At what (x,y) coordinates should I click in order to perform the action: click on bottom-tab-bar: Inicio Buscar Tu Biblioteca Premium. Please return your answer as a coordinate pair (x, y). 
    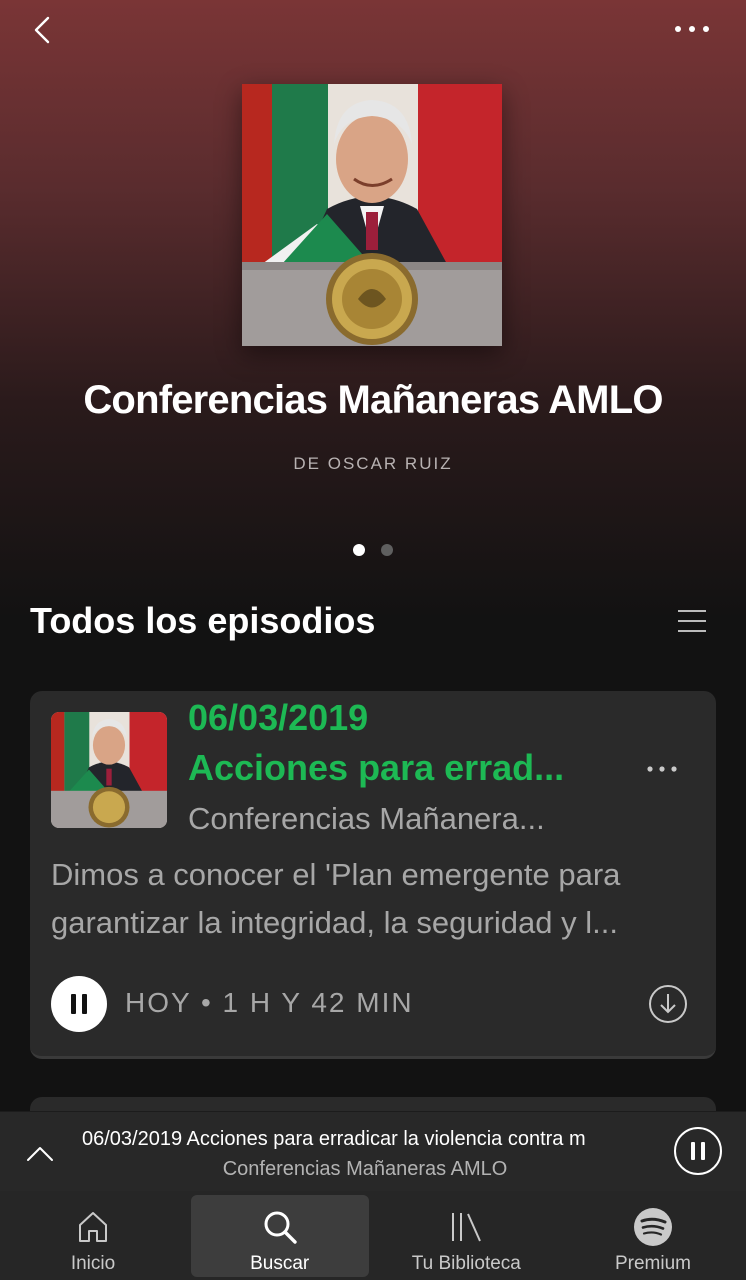
    Looking at the image, I should click on (373, 1235).